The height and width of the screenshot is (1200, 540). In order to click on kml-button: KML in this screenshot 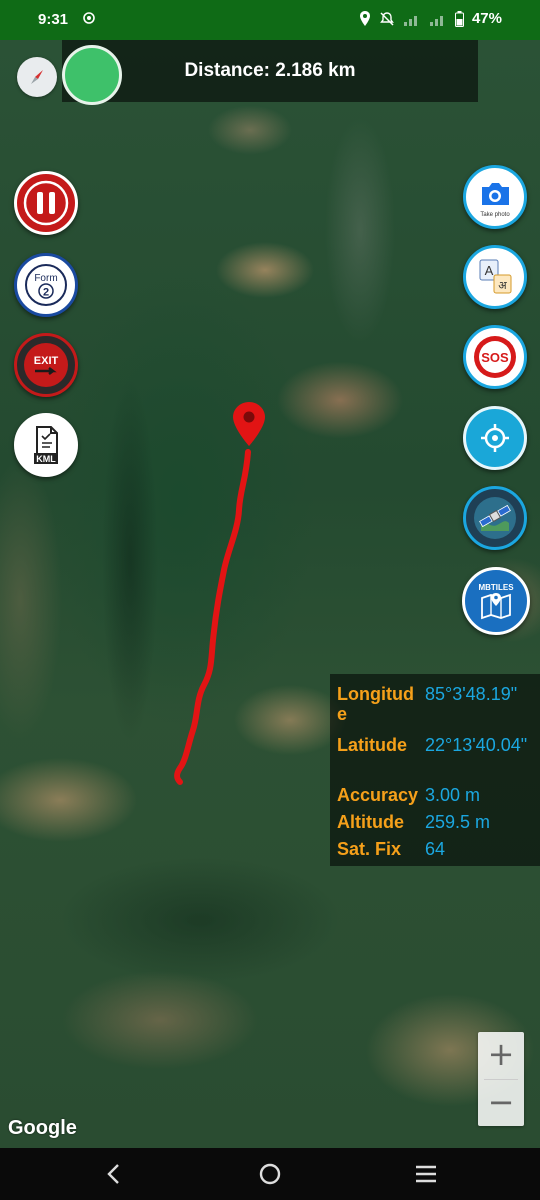, I will do `click(46, 445)`.